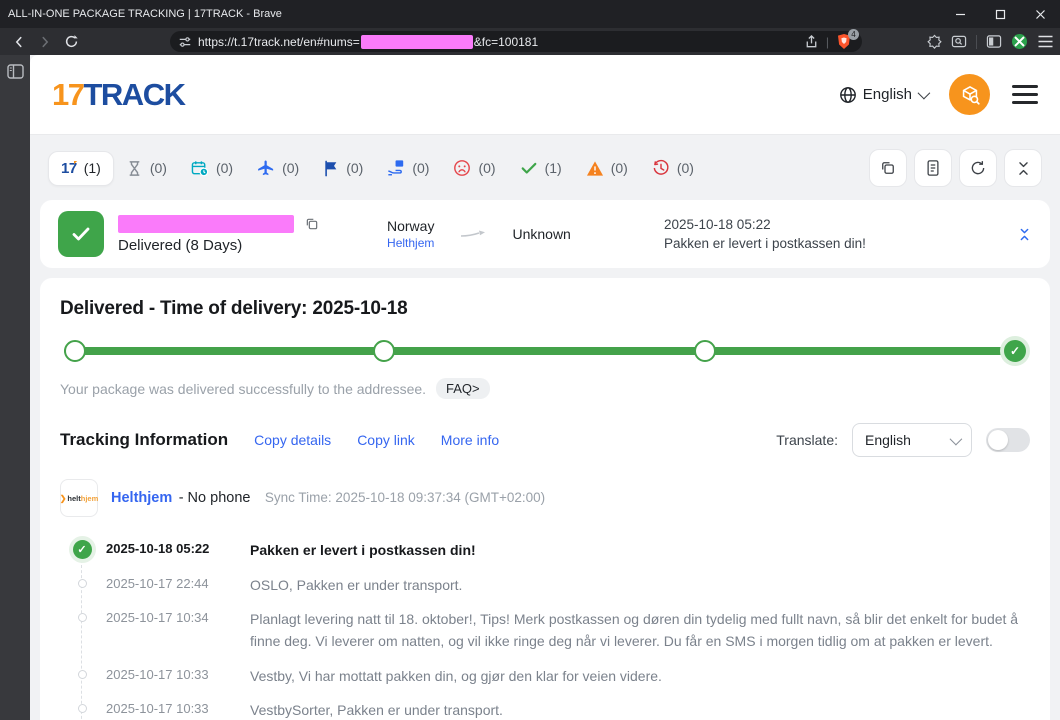 Image resolution: width=1060 pixels, height=720 pixels. I want to click on minimize-icon, so click(960, 14).